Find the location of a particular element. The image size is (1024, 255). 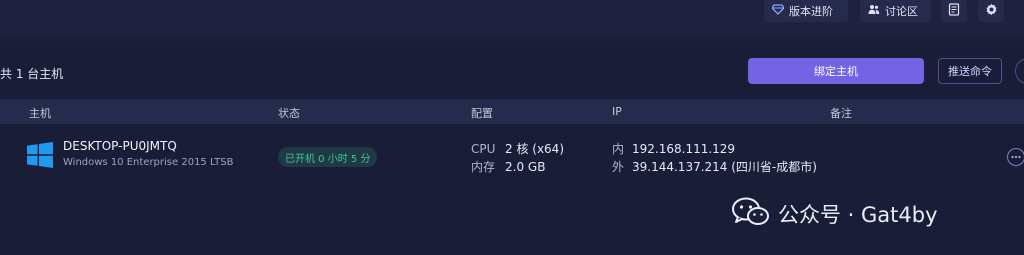

cpu-label: CPU is located at coordinates (483, 149).